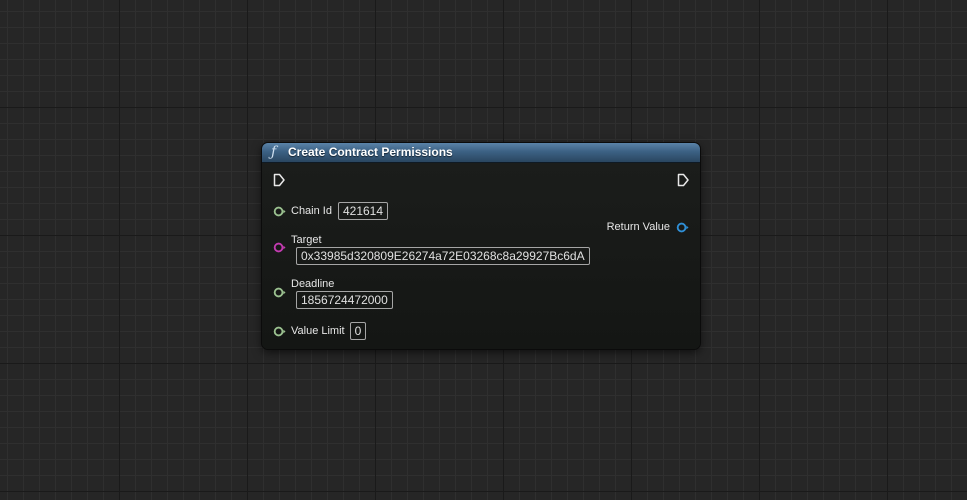  I want to click on chain-id-row: Chain Id 421614, so click(331, 211).